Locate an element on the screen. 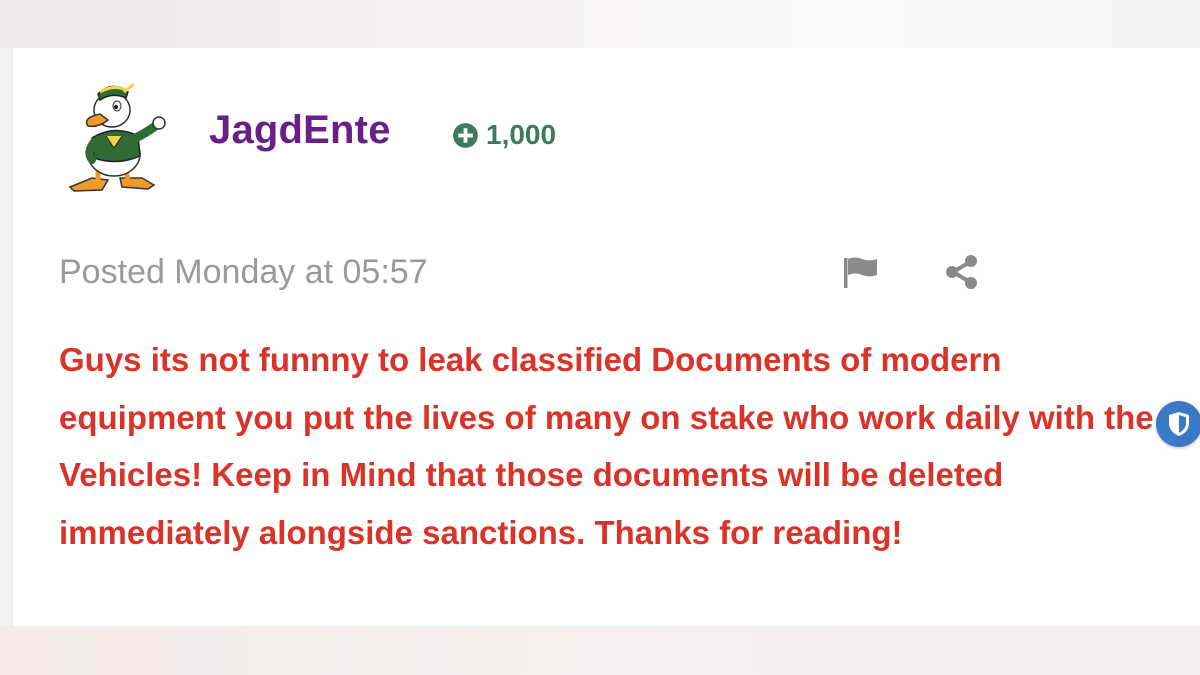  avatar is located at coordinates (117, 134).